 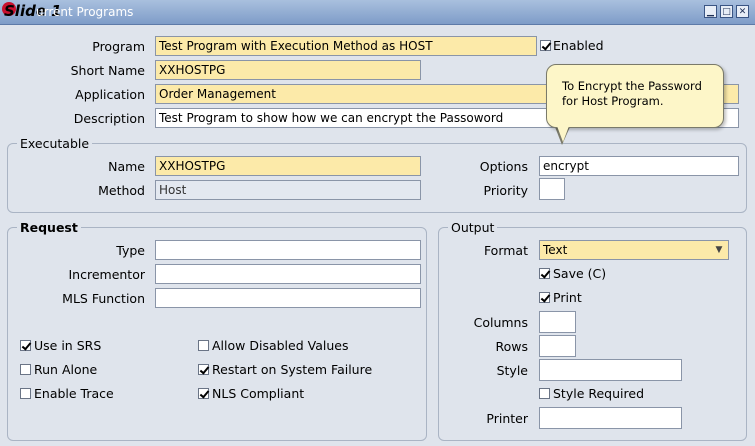 I want to click on mls-function-input, so click(x=288, y=298).